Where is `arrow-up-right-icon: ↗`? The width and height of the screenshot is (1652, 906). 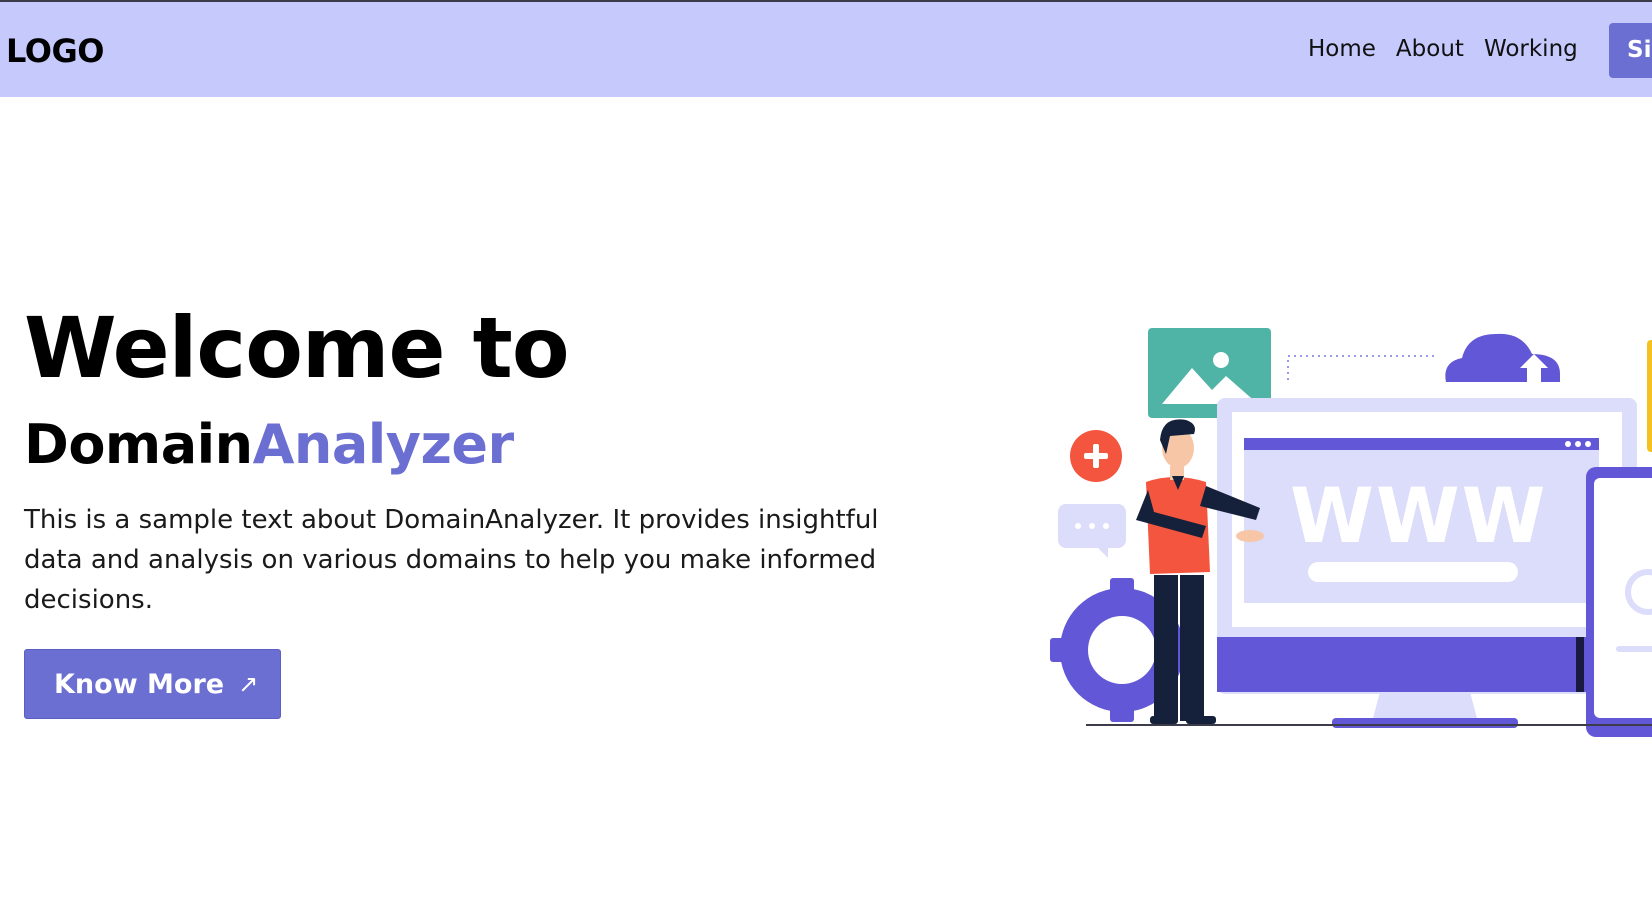 arrow-up-right-icon: ↗ is located at coordinates (248, 684).